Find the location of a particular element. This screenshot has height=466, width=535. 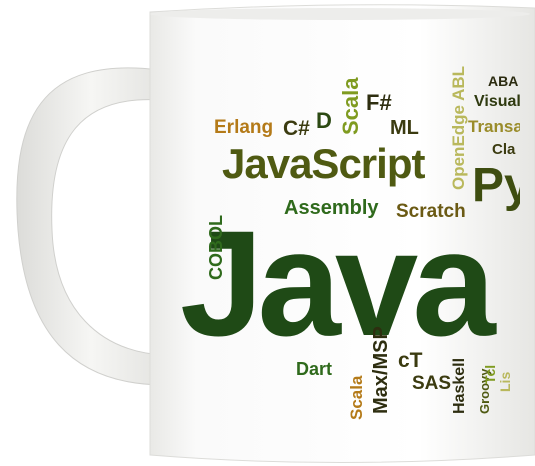

word-ct: cT is located at coordinates (410, 360).